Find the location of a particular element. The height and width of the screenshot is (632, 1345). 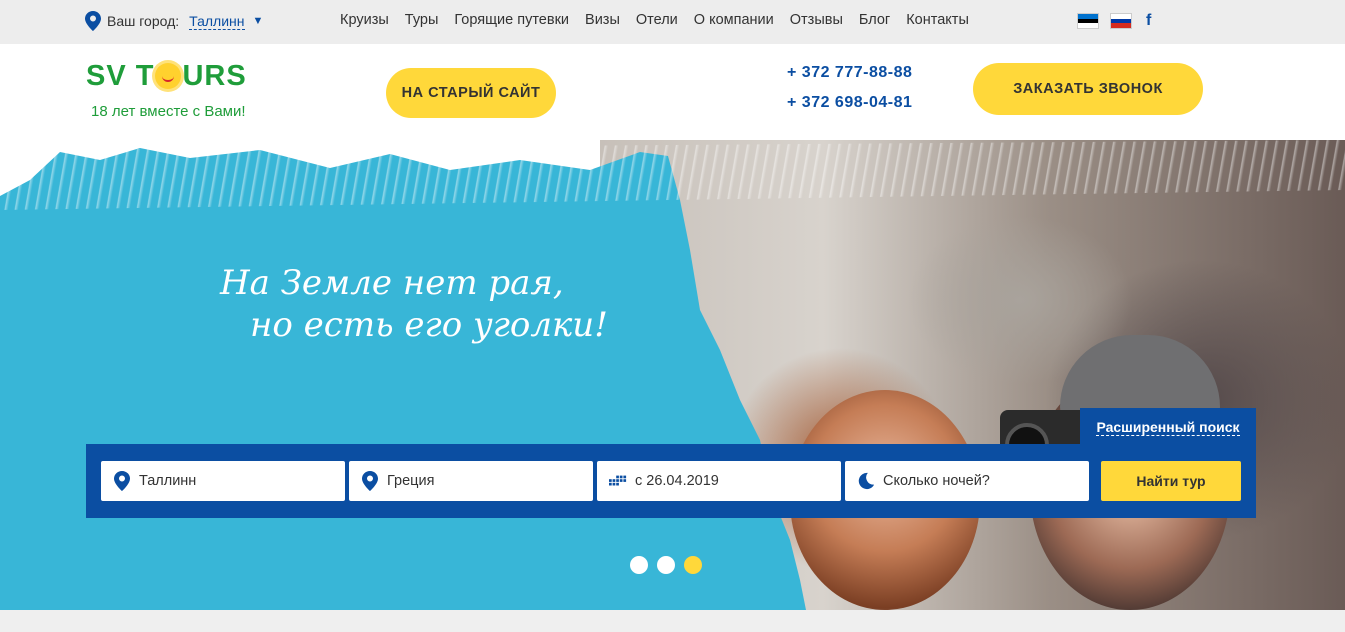

city-value: Таллинн is located at coordinates (217, 21).